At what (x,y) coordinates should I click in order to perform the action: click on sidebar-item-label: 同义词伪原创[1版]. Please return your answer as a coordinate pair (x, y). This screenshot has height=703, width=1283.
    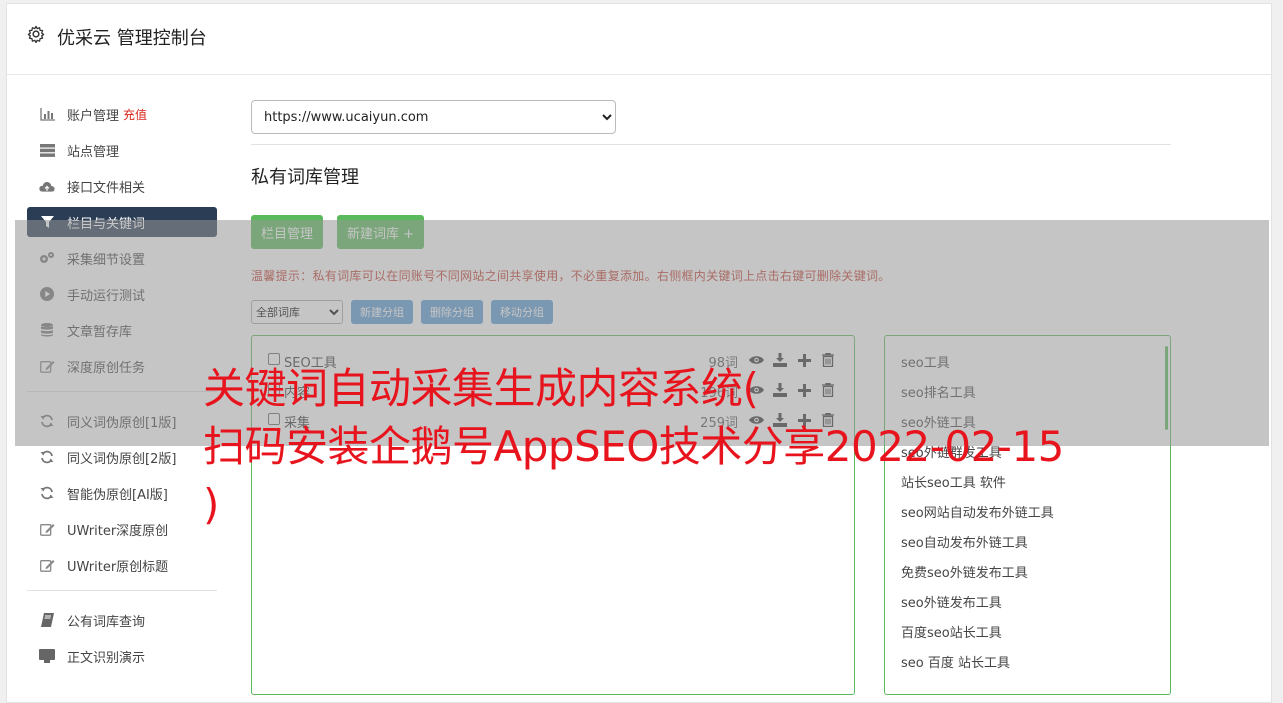
    Looking at the image, I should click on (122, 423).